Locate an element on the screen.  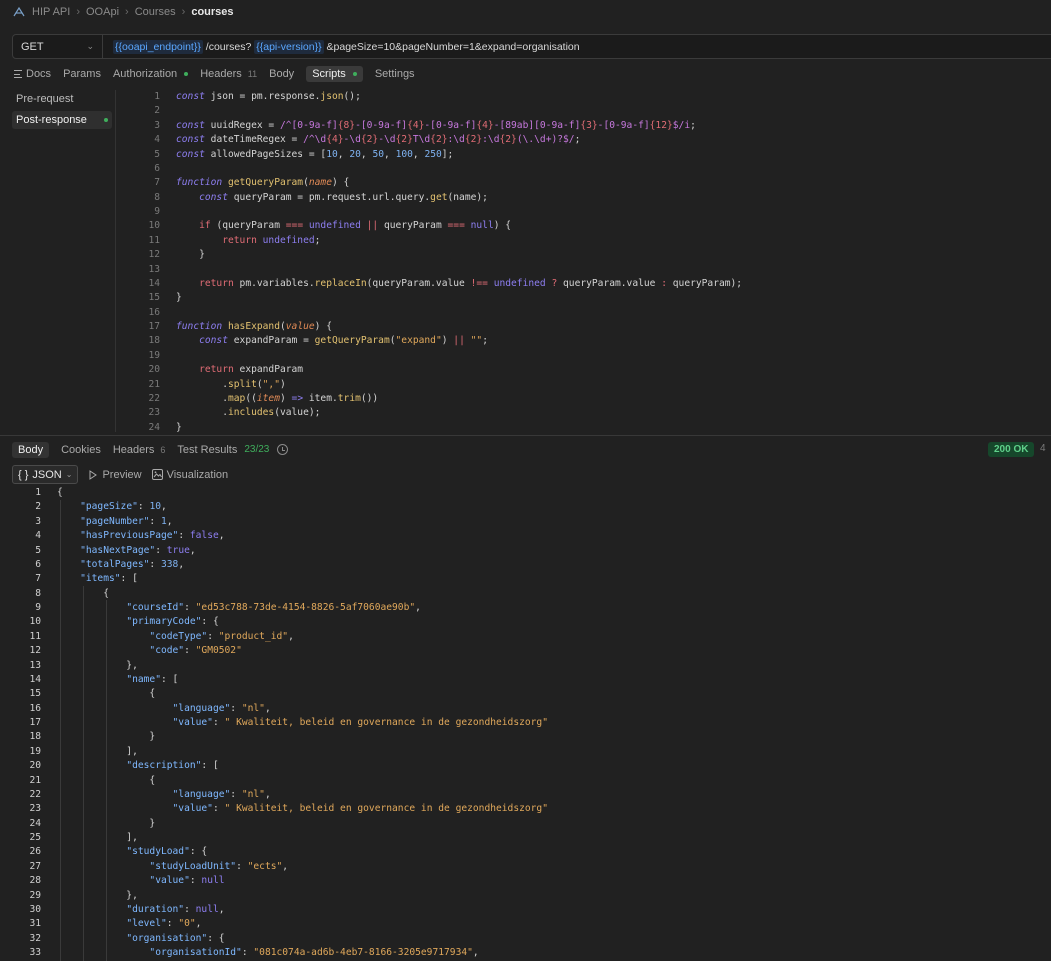
tab-scripts: Scripts is located at coordinates (334, 74).